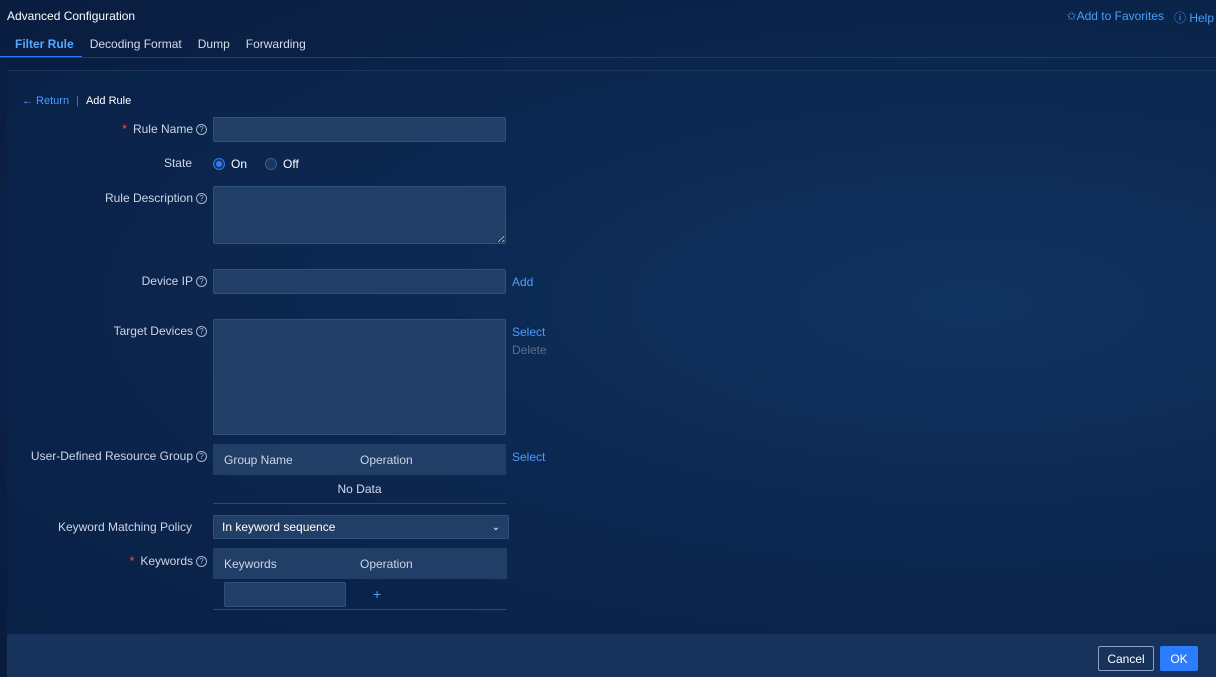  Describe the element at coordinates (279, 527) in the screenshot. I see `keyword-policy-value: In keyword sequence` at that location.